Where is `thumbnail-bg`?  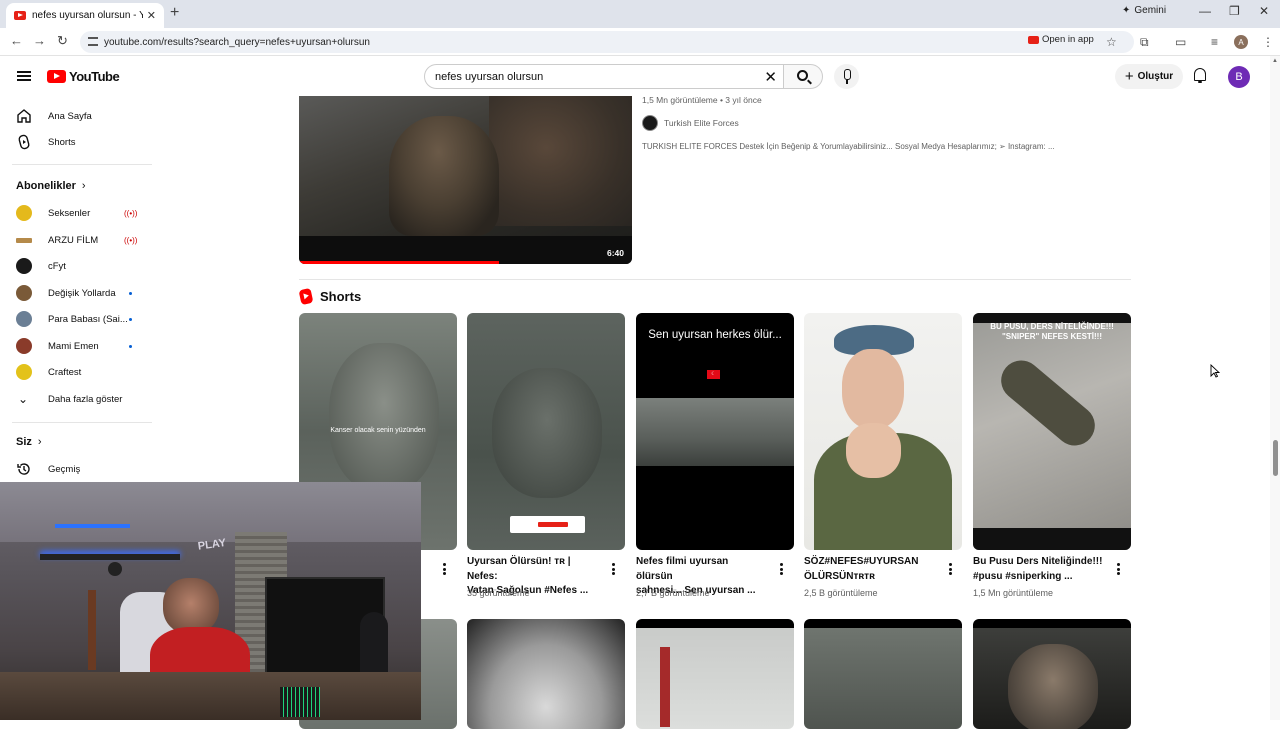 thumbnail-bg is located at coordinates (560, 161).